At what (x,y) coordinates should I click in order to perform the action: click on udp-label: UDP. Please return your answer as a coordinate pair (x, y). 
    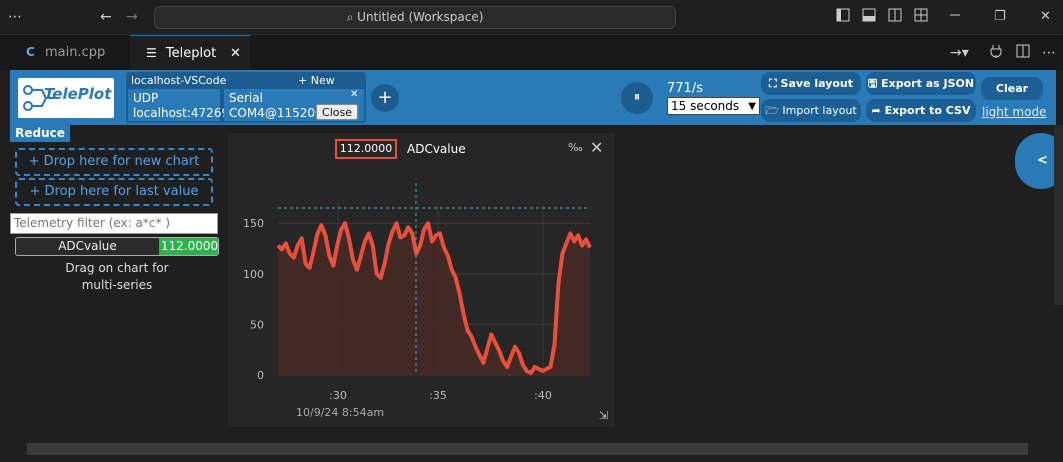
    Looking at the image, I should click on (146, 98).